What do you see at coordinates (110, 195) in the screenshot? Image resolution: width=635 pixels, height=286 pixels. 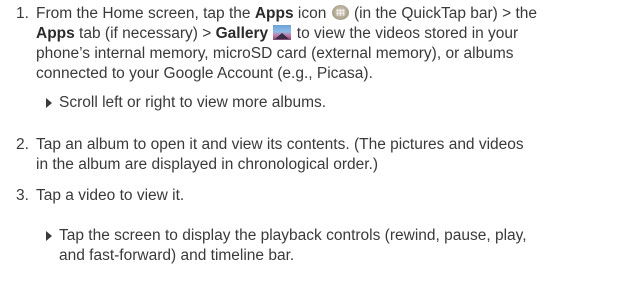 I see `step-line: Tap a video to view it.` at bounding box center [110, 195].